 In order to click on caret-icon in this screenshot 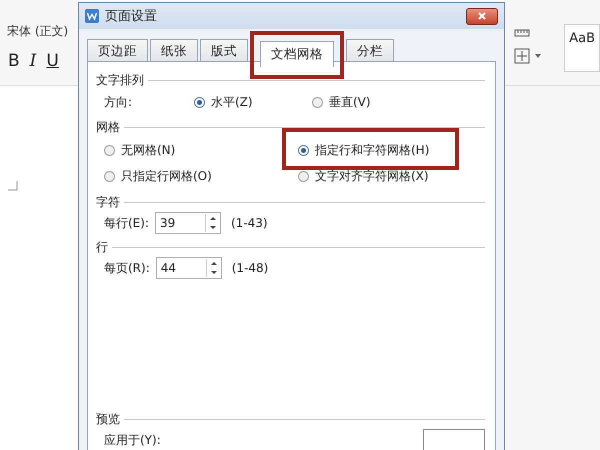, I will do `click(538, 56)`.